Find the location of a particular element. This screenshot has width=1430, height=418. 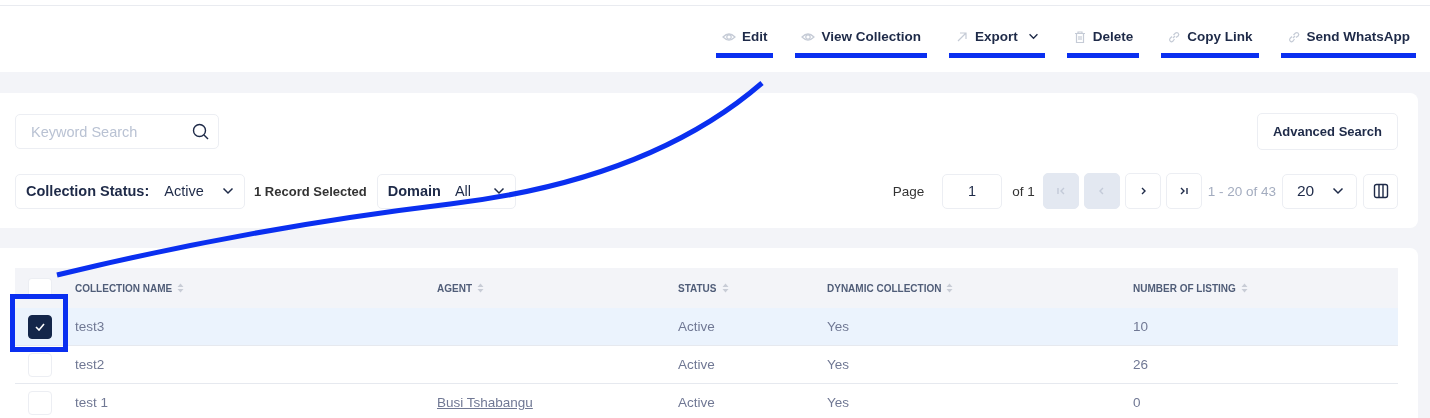

check-icon is located at coordinates (40, 326).